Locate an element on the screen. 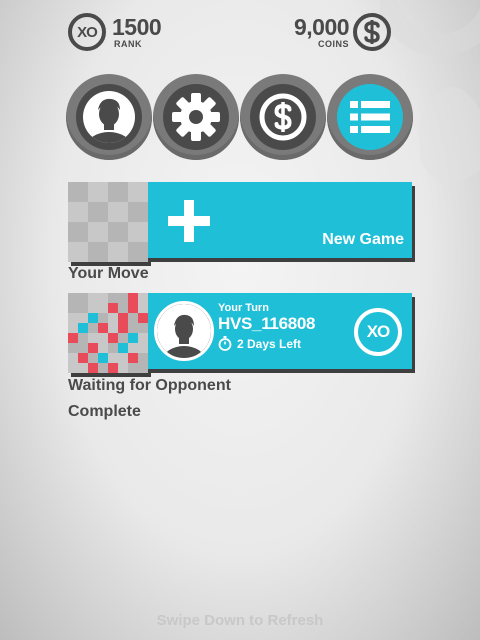  section-complete: Complete is located at coordinates (104, 411).